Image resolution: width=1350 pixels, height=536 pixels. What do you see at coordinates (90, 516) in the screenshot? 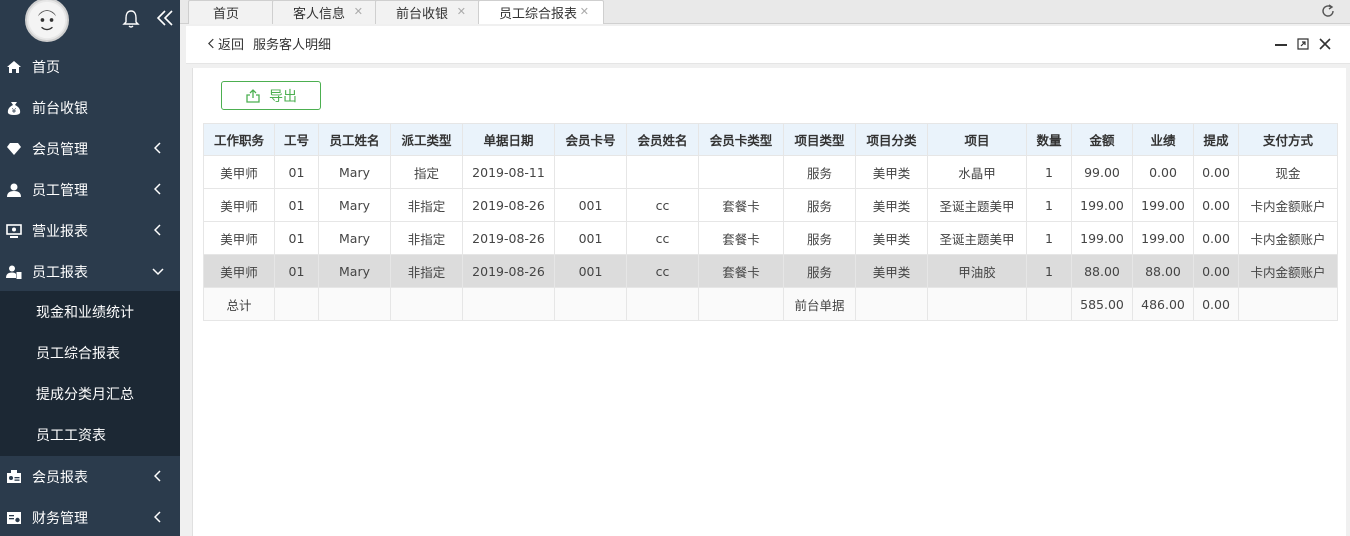
I see `sidebar-item-finance: 财务管理` at bounding box center [90, 516].